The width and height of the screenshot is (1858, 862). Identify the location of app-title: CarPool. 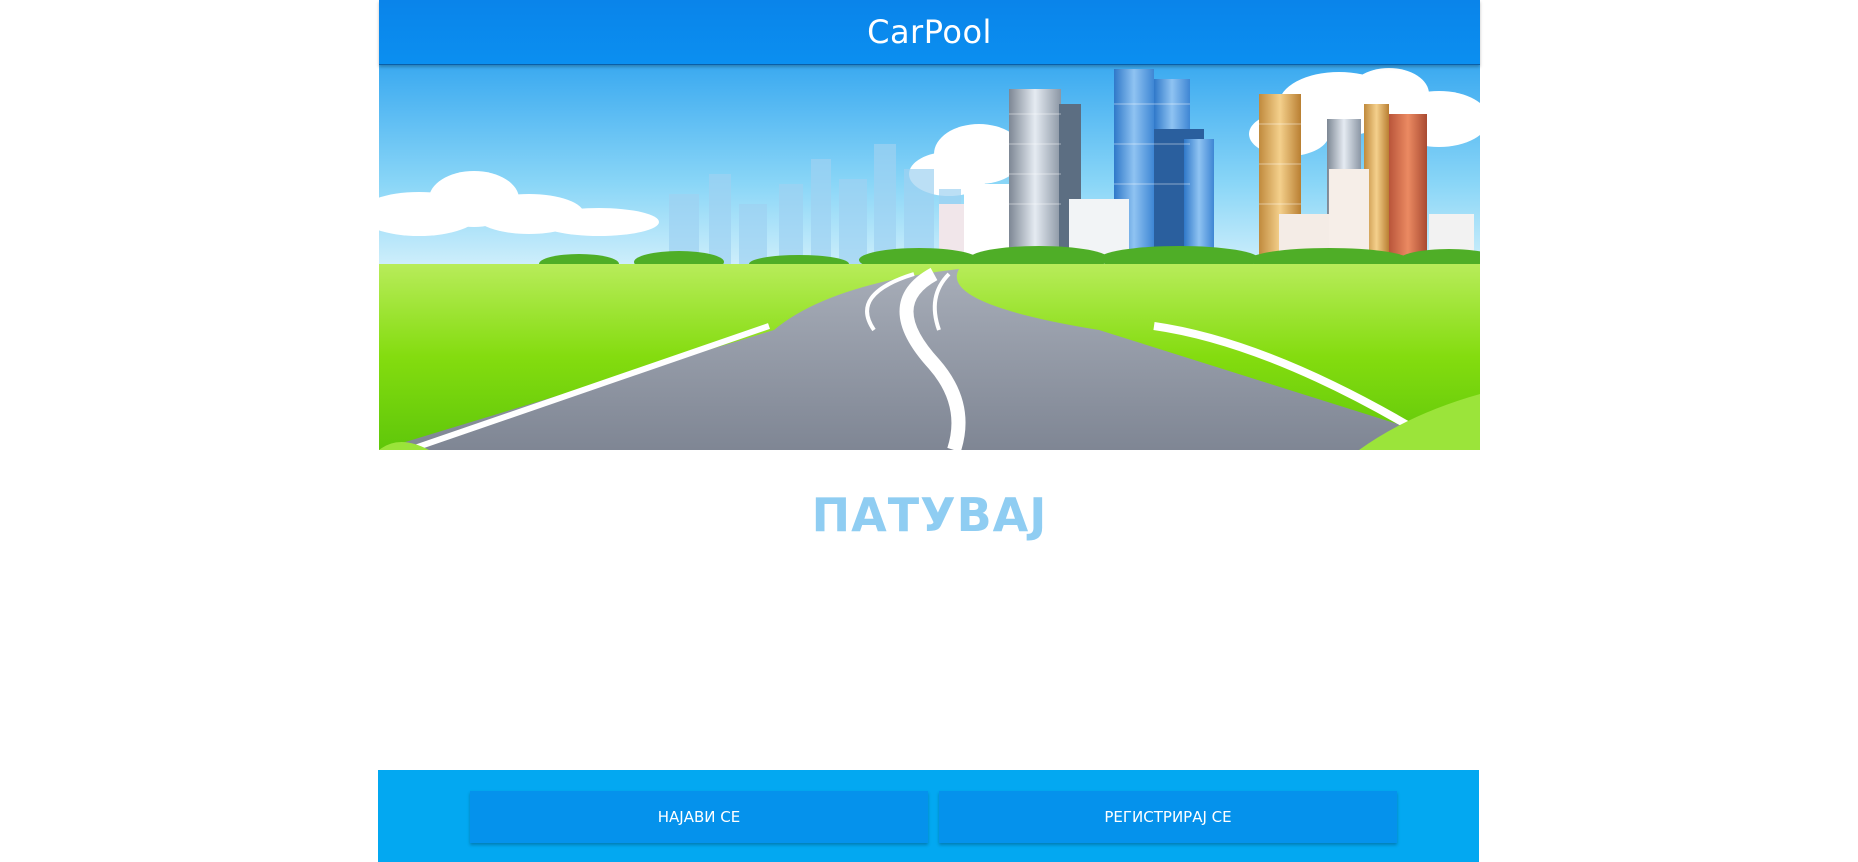
(929, 32).